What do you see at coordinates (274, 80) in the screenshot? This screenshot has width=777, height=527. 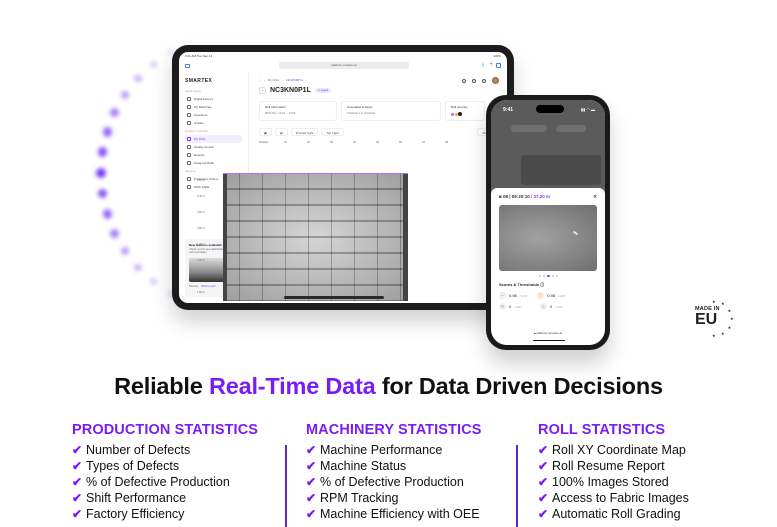 I see `breadcrumb-my-rolls: My Rolls` at bounding box center [274, 80].